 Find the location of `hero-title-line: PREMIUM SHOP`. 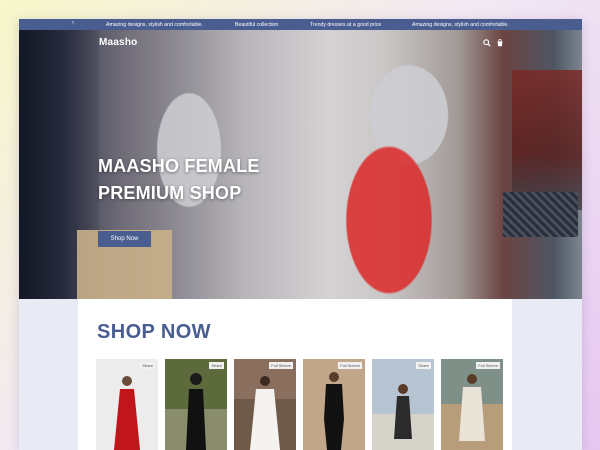

hero-title-line: PREMIUM SHOP is located at coordinates (170, 193).